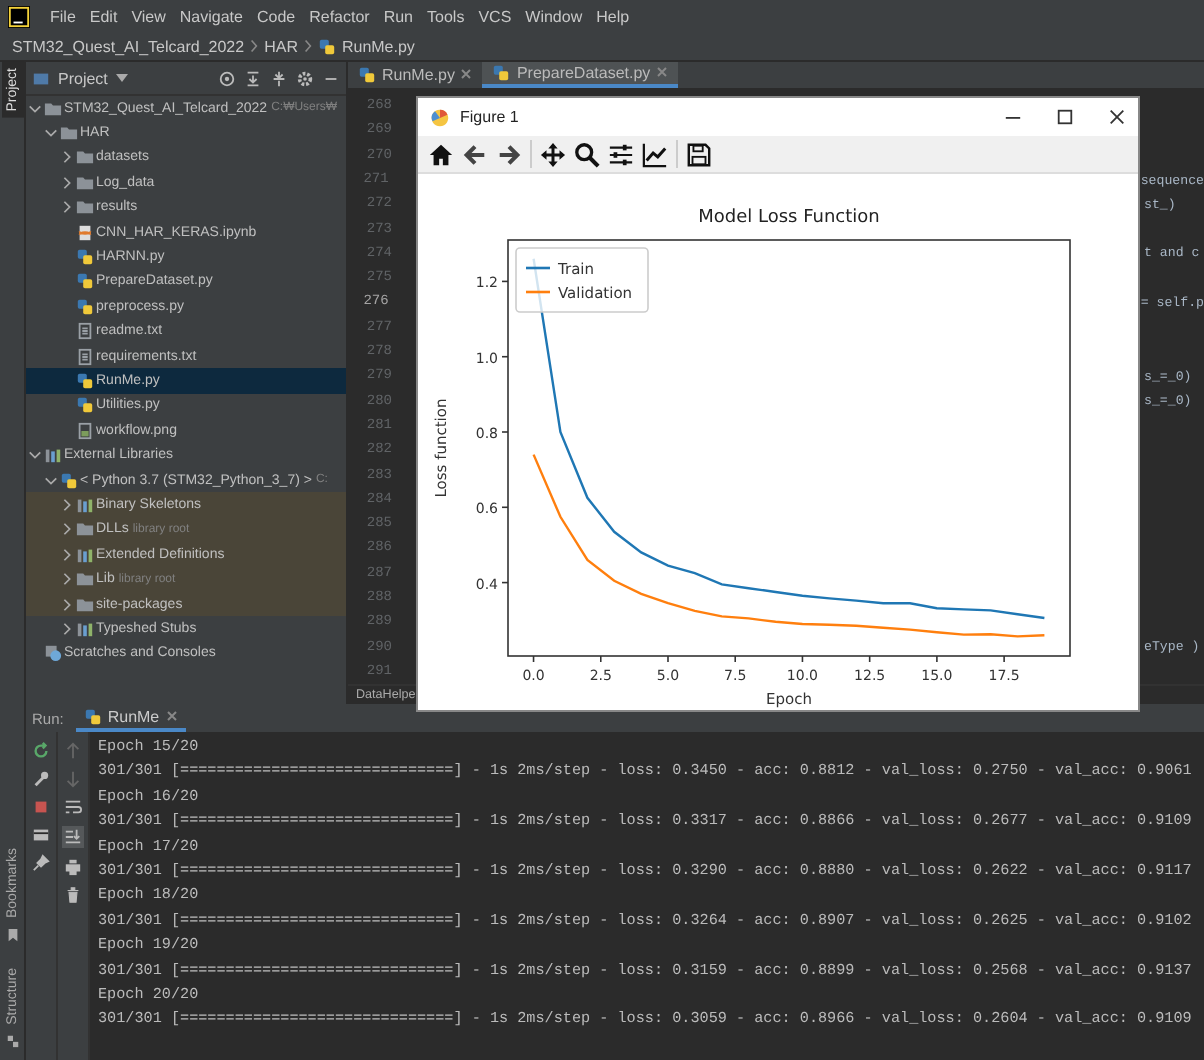  What do you see at coordinates (41, 863) in the screenshot?
I see `pin-icon` at bounding box center [41, 863].